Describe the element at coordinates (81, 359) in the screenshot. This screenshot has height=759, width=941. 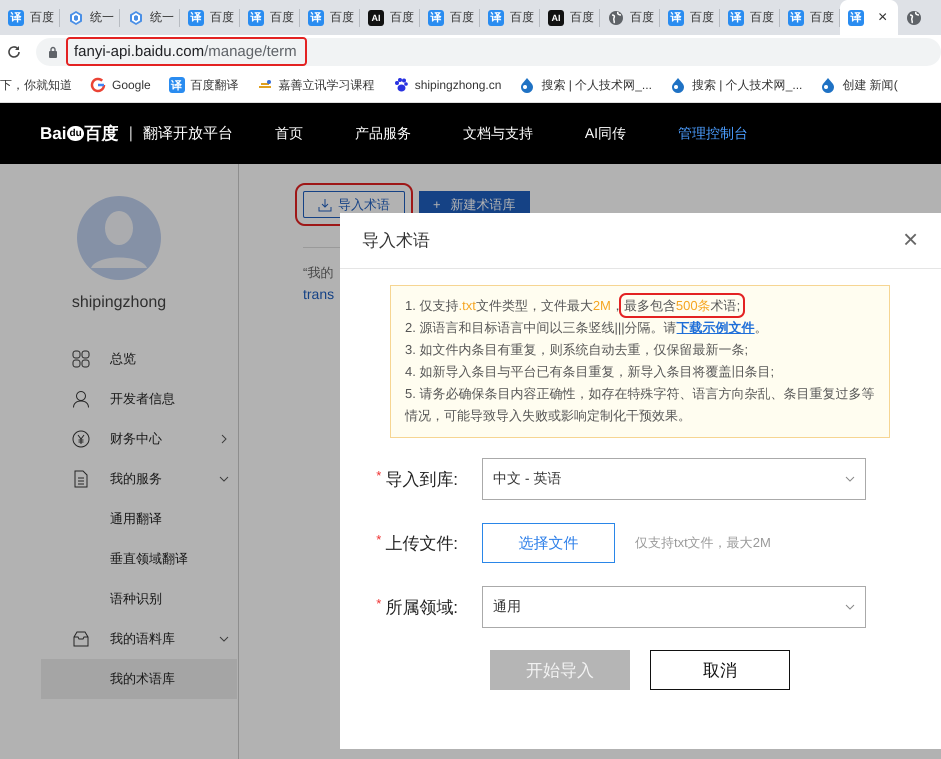
I see `grid-icon` at that location.